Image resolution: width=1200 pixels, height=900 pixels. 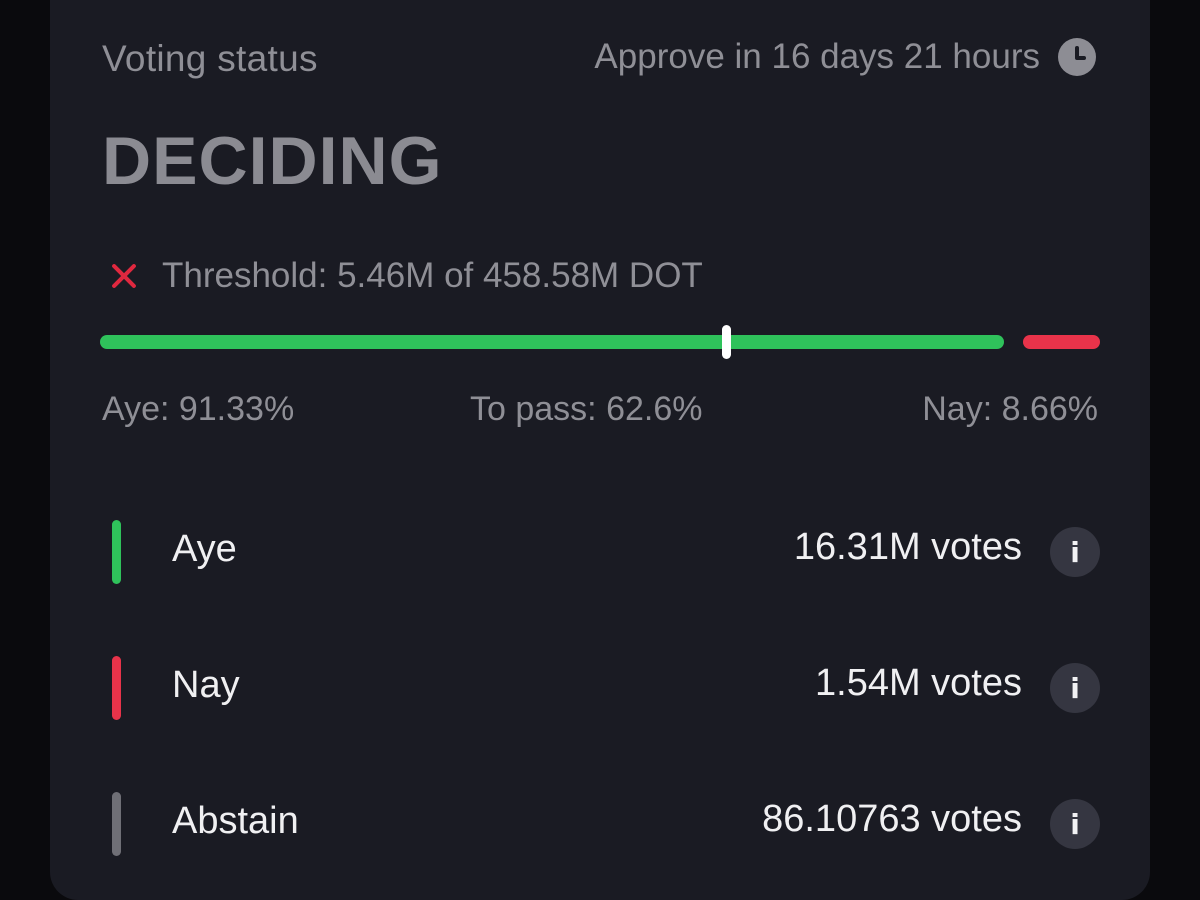 What do you see at coordinates (552, 342) in the screenshot?
I see `aye-progress-bar` at bounding box center [552, 342].